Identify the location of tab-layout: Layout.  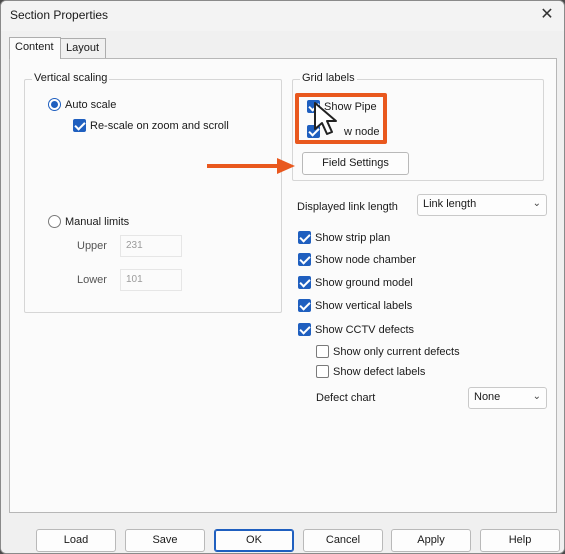
(83, 48).